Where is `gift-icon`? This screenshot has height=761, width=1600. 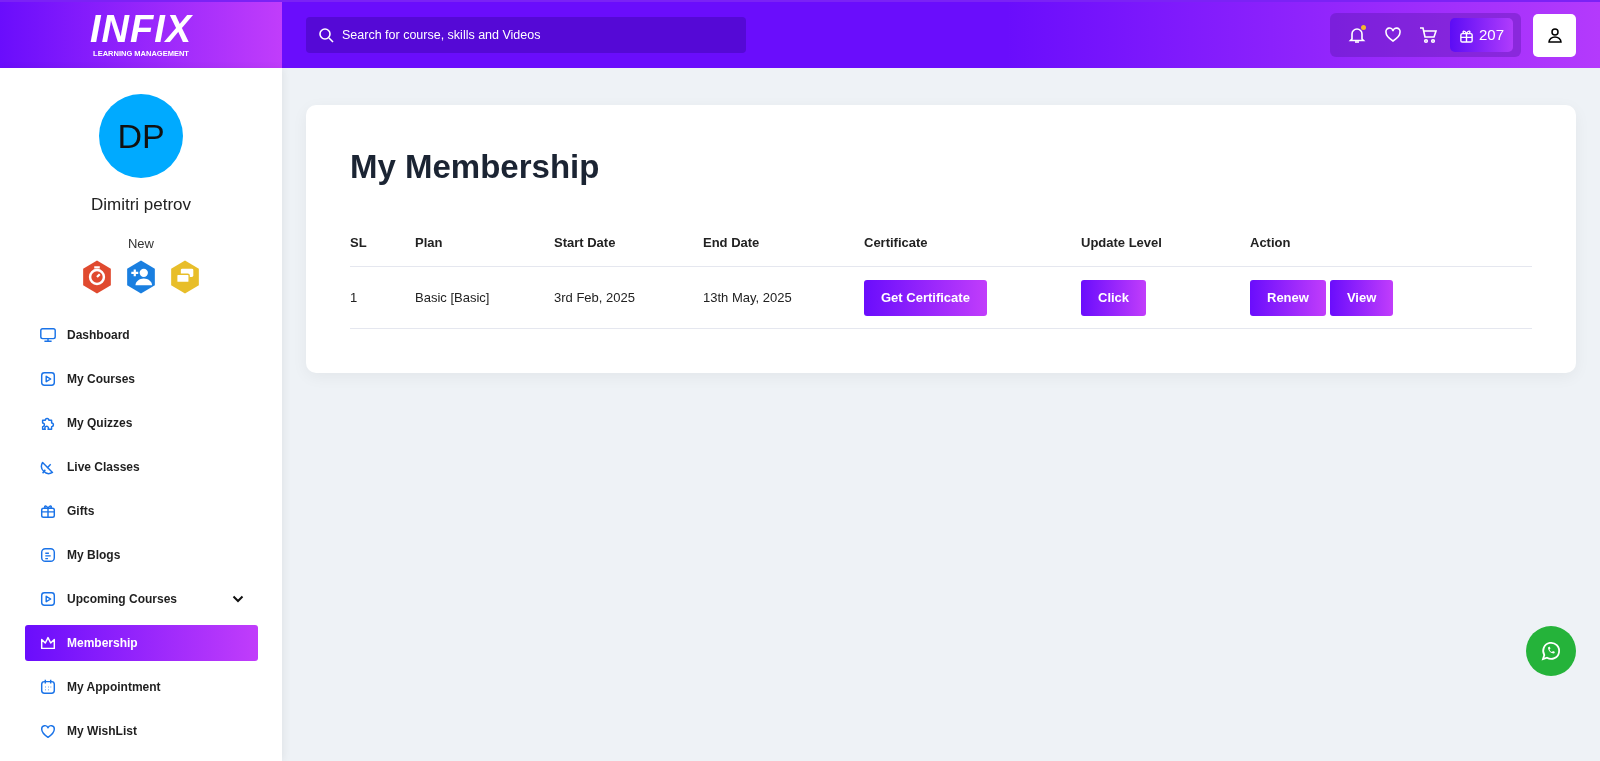 gift-icon is located at coordinates (48, 511).